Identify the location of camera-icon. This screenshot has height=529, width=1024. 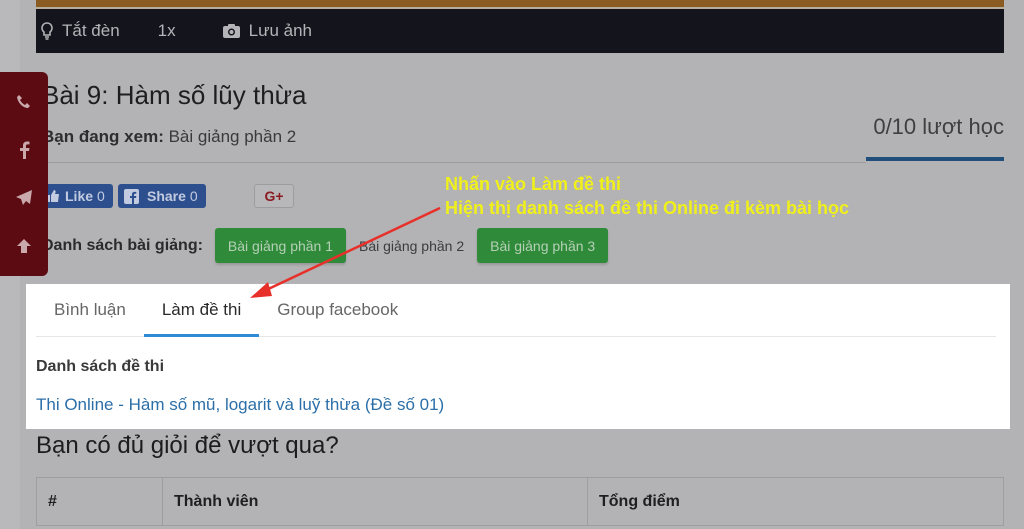
(231, 31).